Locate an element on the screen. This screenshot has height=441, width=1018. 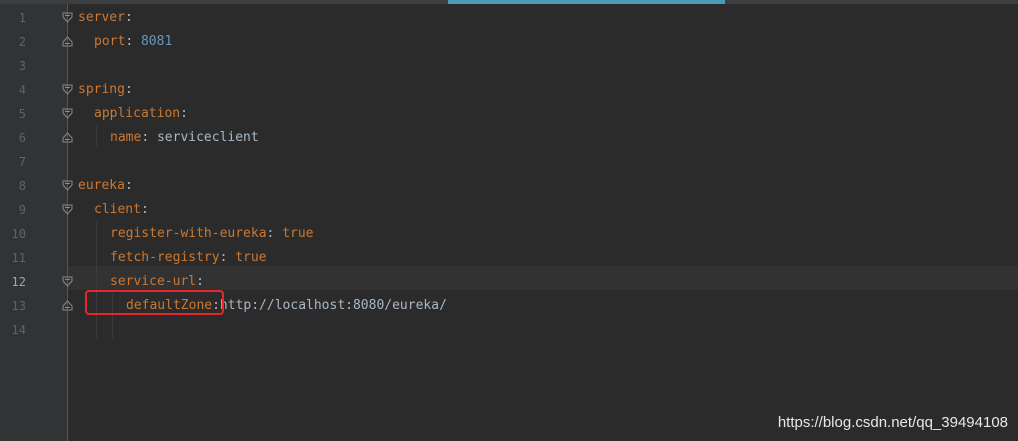
yaml-key: register-with-eureka is located at coordinates (188, 233).